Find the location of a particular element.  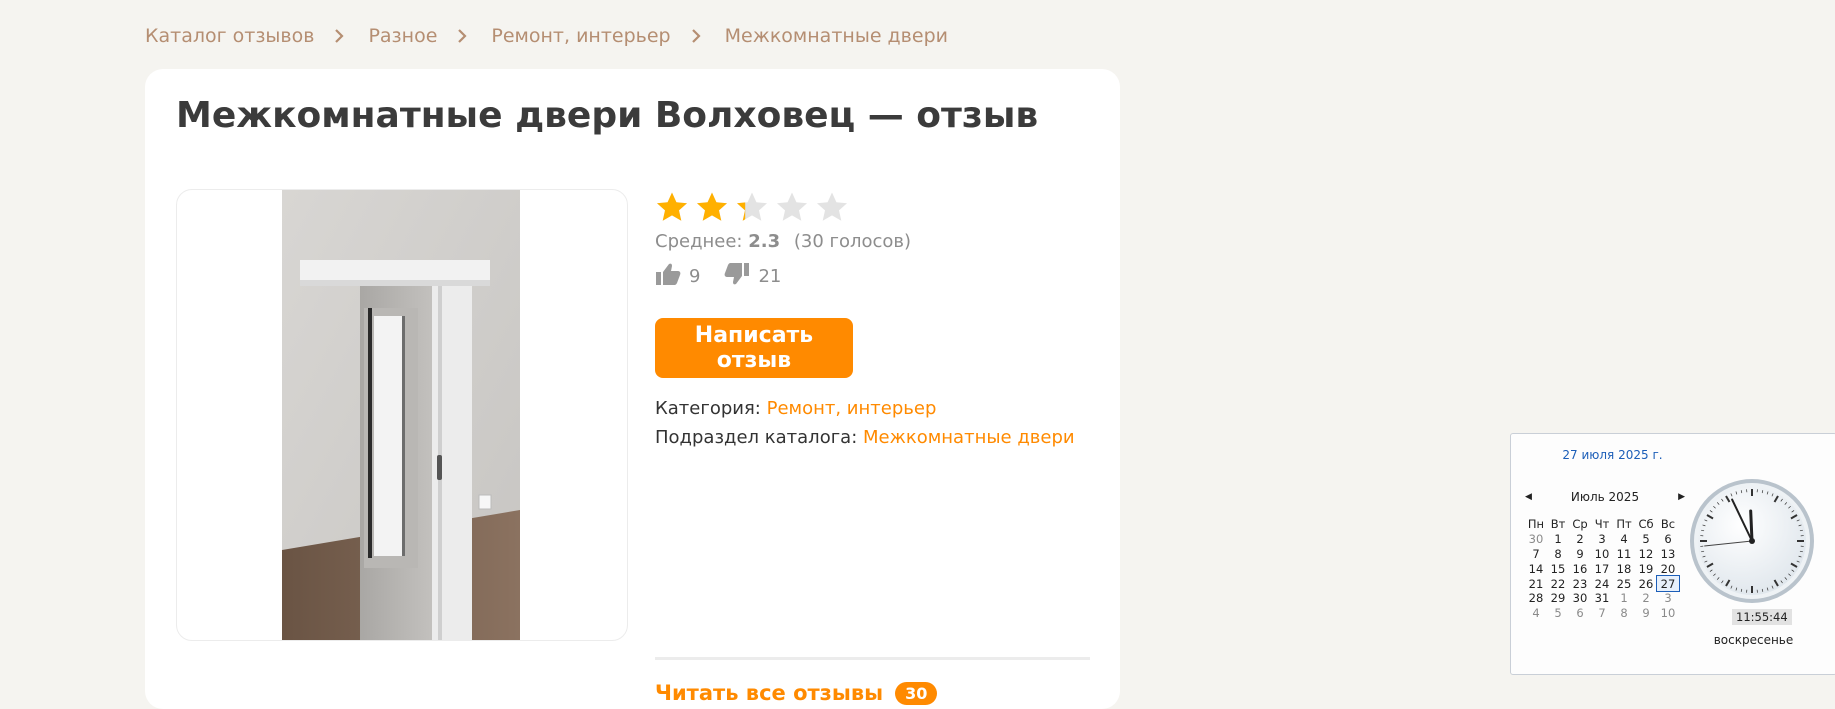

clock-day-name: воскресенье is located at coordinates (1753, 640).